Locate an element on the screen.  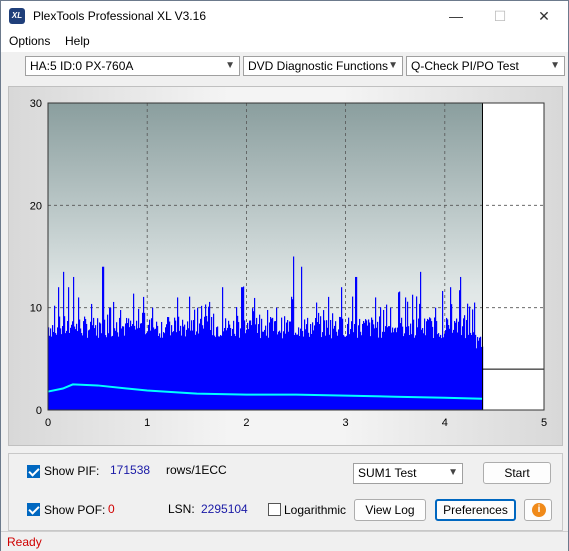
function-select-value: DVD Diagnostic Functions is located at coordinates (318, 66).